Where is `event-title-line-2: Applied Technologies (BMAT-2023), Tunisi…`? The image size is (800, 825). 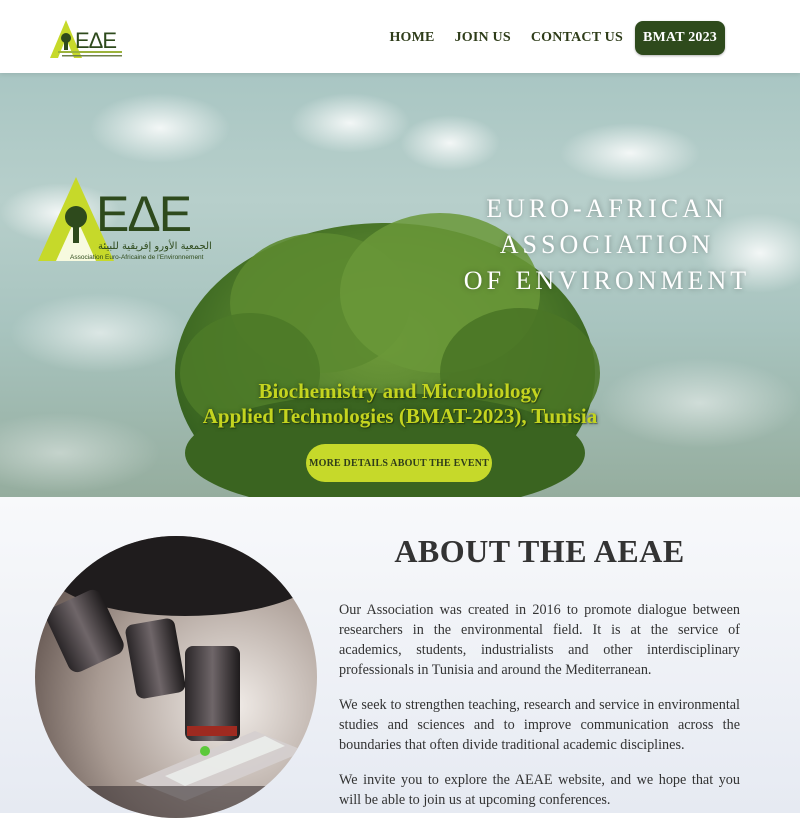
event-title-line-2: Applied Technologies (BMAT-2023), Tunisi… is located at coordinates (400, 416).